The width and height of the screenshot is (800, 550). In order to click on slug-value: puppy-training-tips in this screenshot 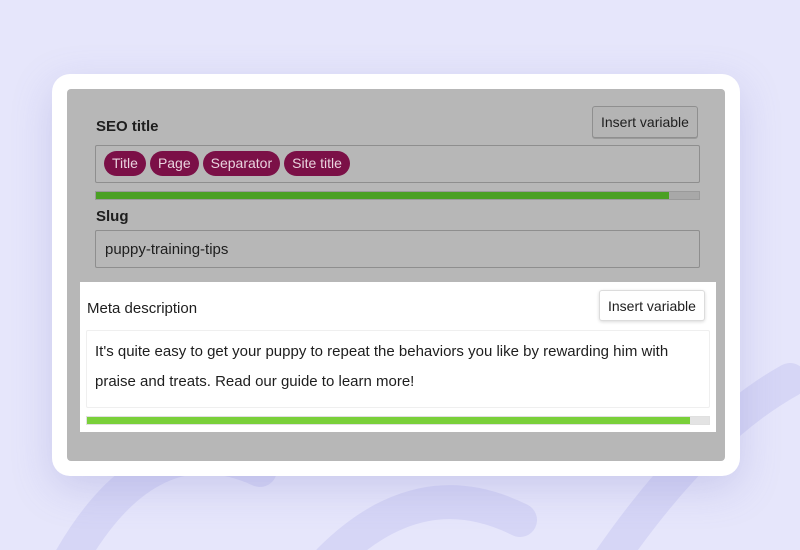, I will do `click(167, 249)`.